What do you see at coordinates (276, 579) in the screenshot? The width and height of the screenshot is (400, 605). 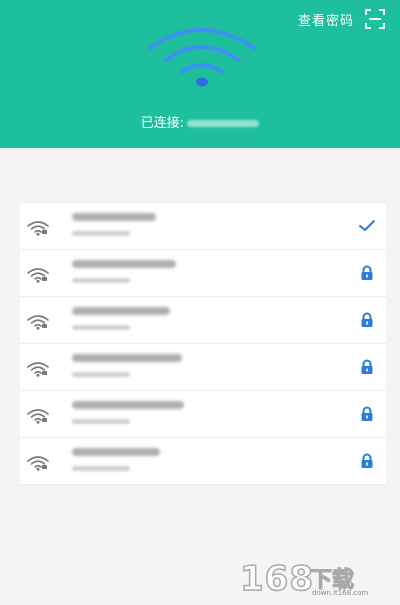 I see `watermark-number: 168` at bounding box center [276, 579].